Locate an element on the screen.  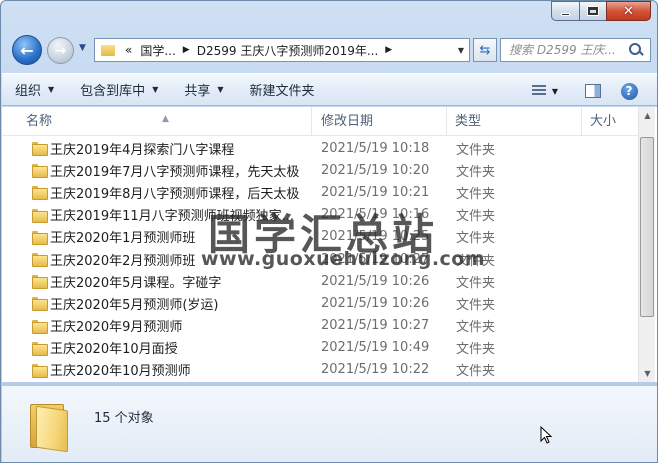
column-size-label: 大小 is located at coordinates (603, 121).